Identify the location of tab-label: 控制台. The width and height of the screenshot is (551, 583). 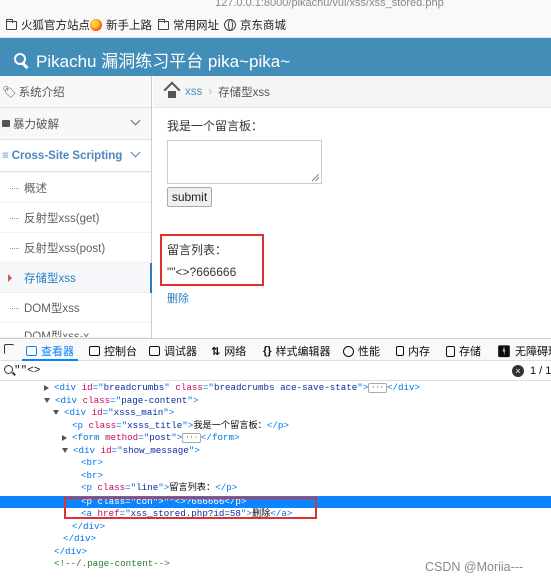
(120, 352).